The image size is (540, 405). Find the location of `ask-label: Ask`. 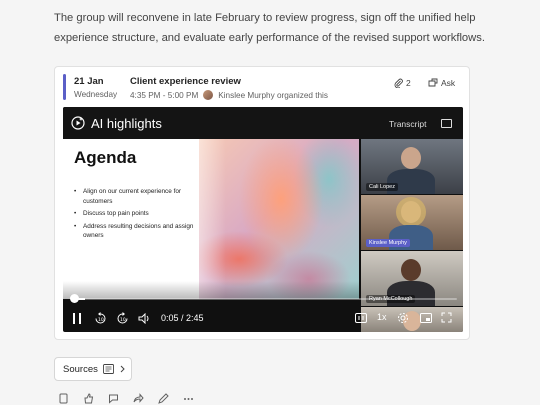

ask-label: Ask is located at coordinates (448, 83).